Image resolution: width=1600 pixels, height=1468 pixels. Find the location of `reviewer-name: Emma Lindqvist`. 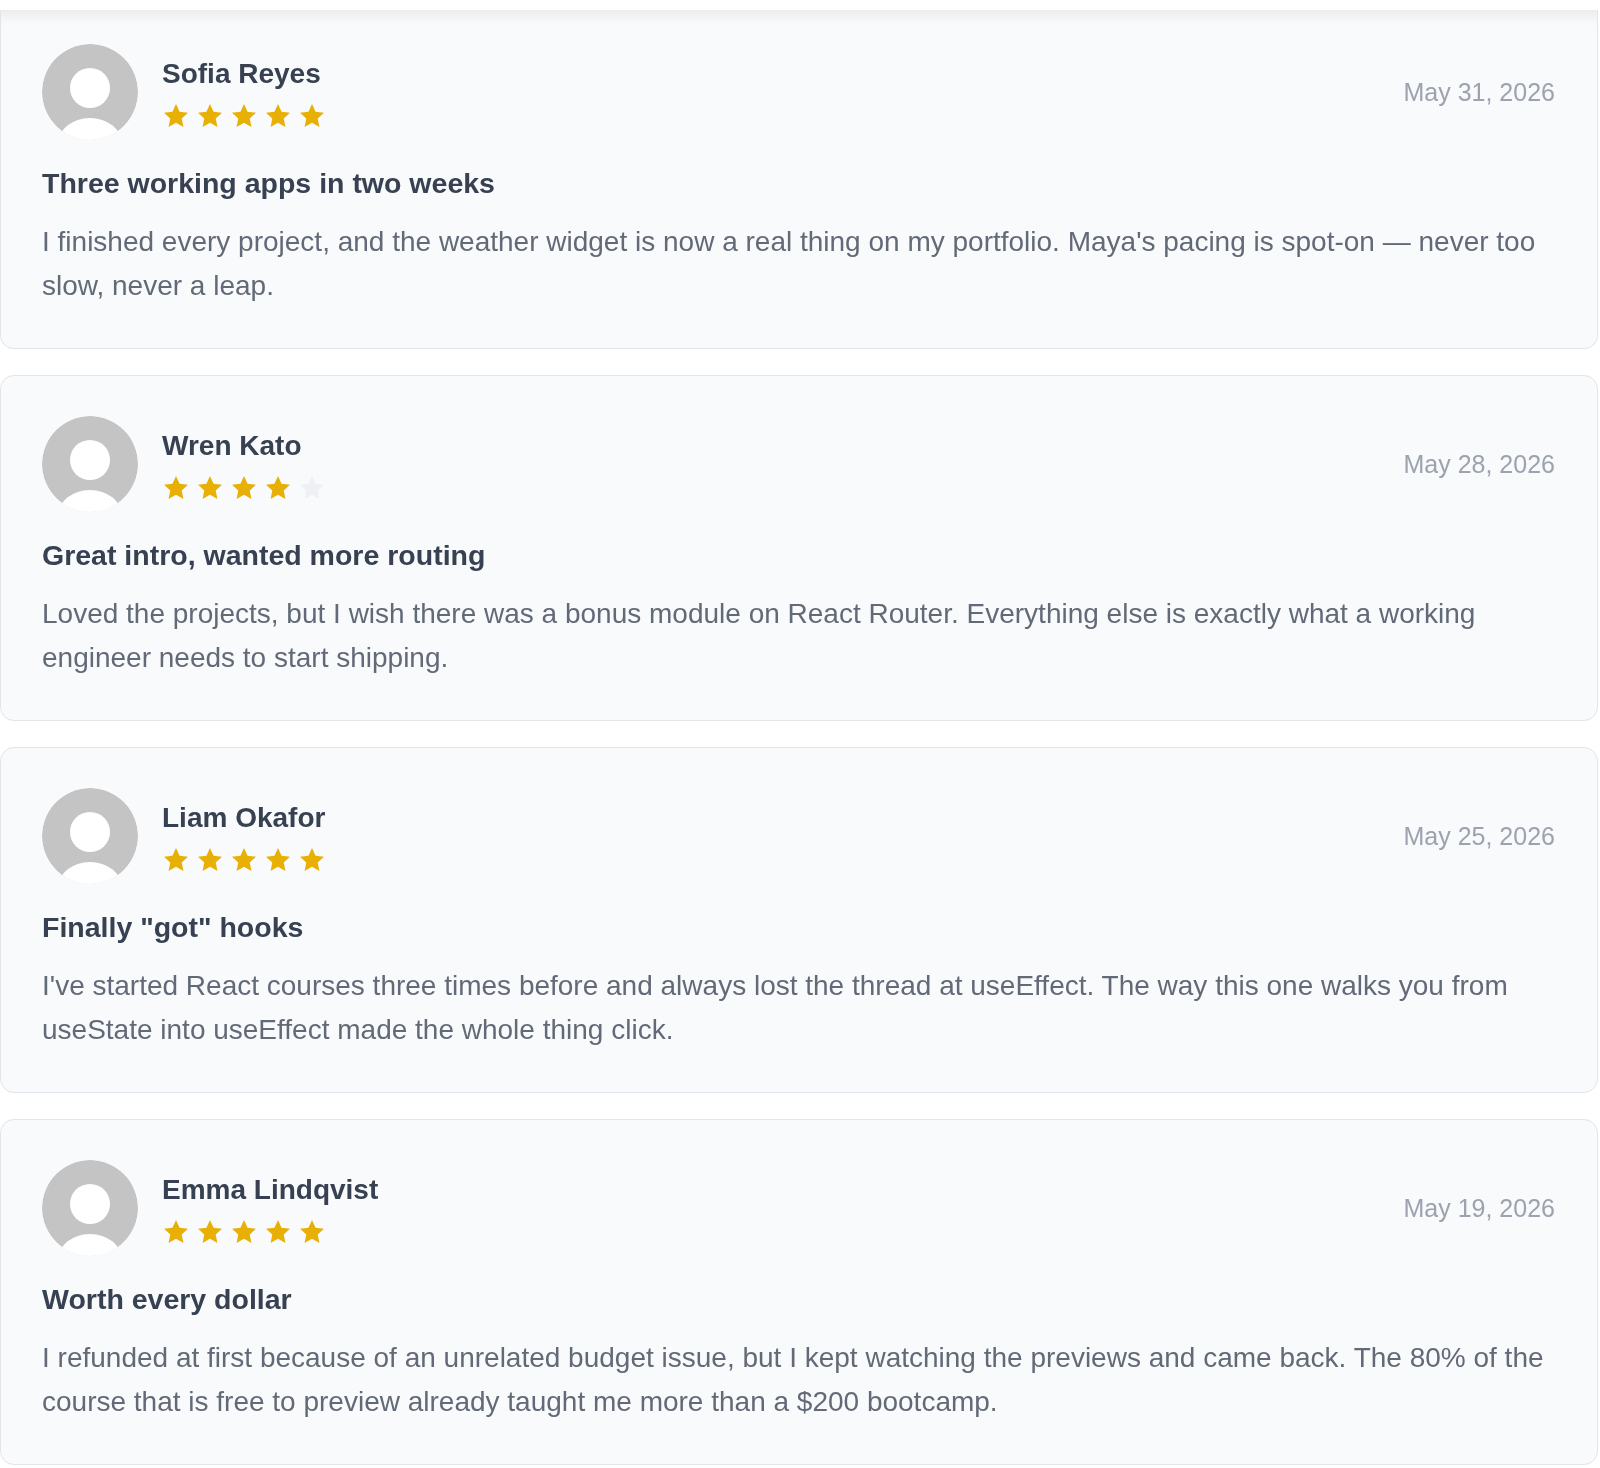

reviewer-name: Emma Lindqvist is located at coordinates (270, 1189).